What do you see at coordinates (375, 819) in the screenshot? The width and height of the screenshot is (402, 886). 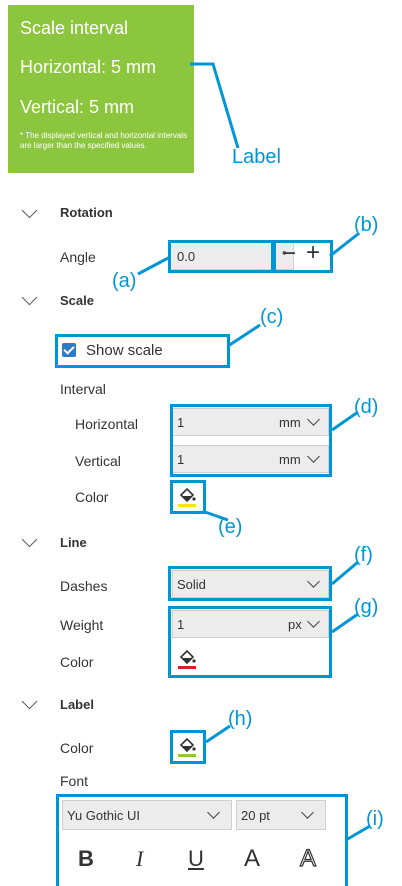 I see `callout-i: (i)` at bounding box center [375, 819].